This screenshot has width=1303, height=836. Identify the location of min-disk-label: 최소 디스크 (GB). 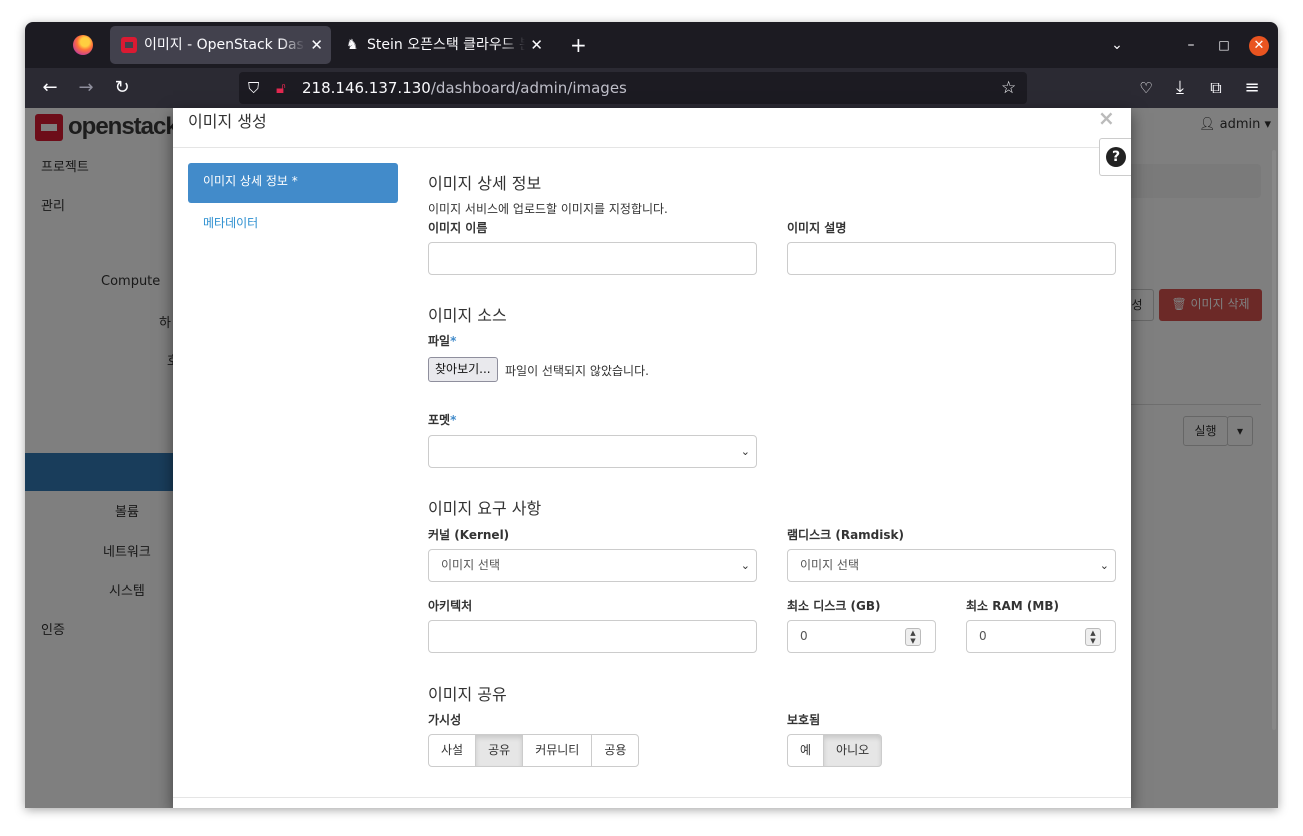
(834, 606).